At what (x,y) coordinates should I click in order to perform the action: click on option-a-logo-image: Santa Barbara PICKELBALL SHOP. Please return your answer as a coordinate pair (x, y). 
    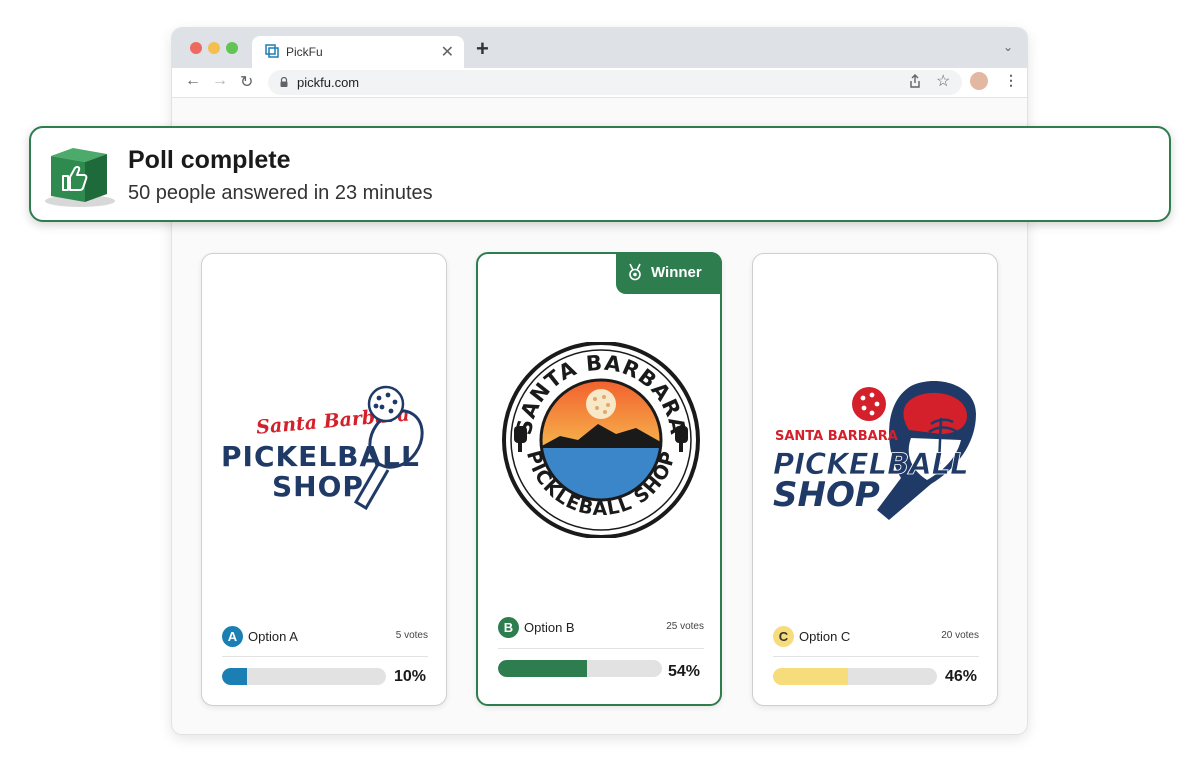
    Looking at the image, I should click on (322, 448).